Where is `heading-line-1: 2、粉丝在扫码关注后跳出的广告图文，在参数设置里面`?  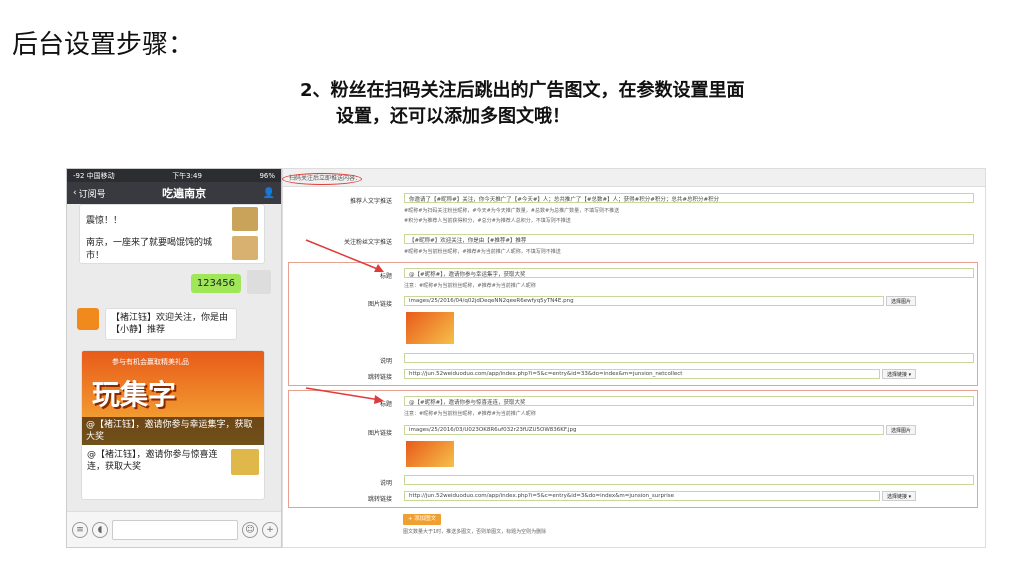 heading-line-1: 2、粉丝在扫码关注后跳出的广告图文，在参数设置里面 is located at coordinates (522, 90).